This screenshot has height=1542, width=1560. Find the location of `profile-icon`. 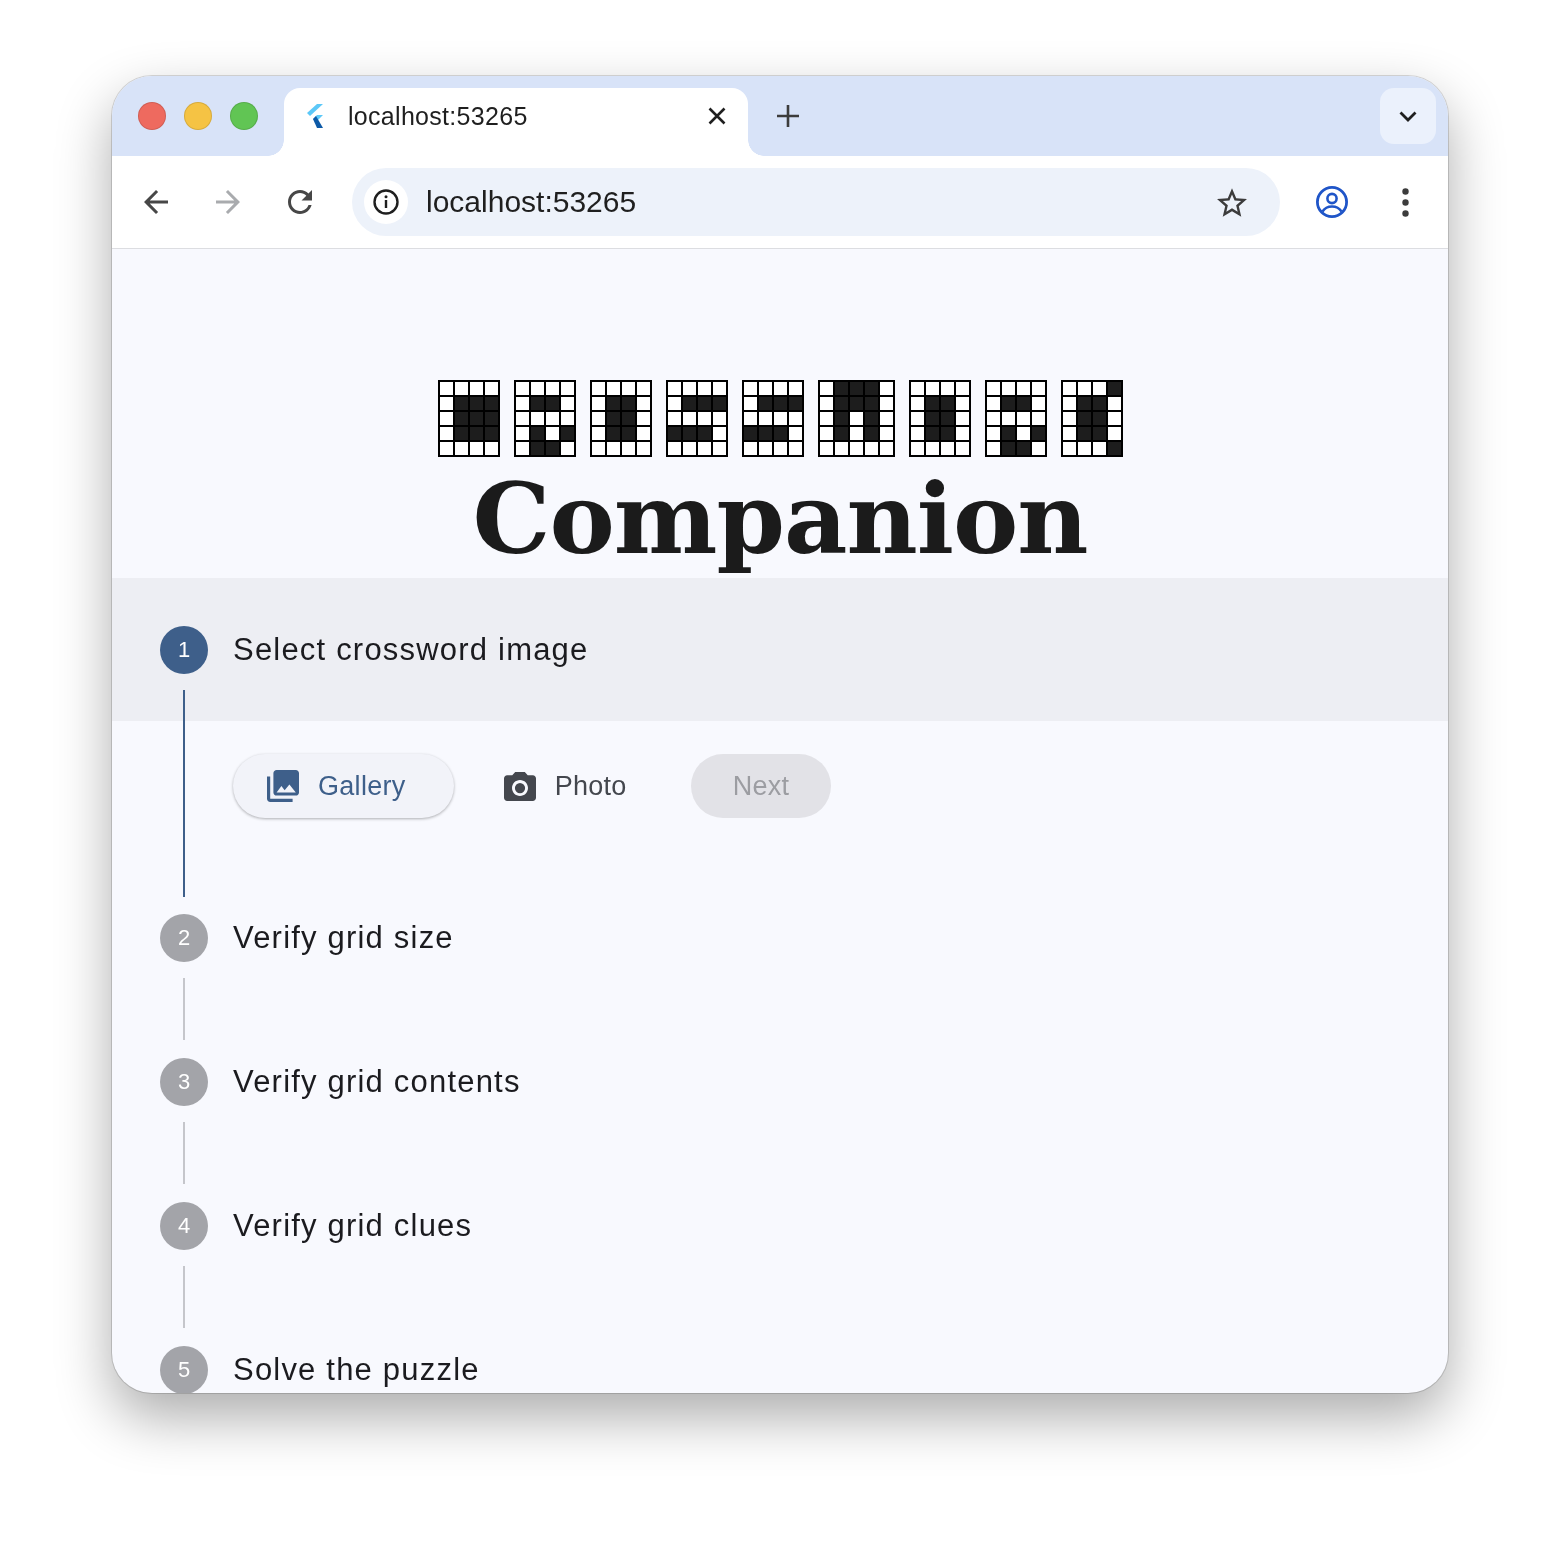

profile-icon is located at coordinates (1332, 202).